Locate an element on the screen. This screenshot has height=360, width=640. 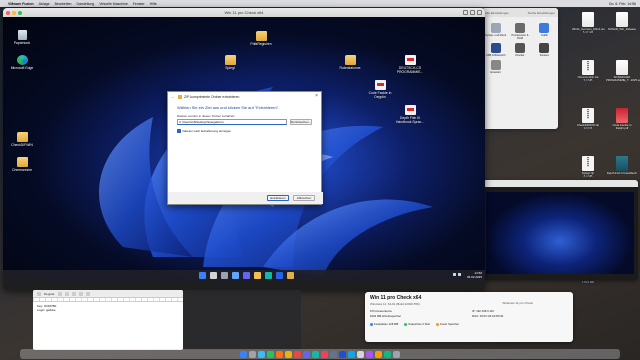
chat-icon is located at coordinates (246, 275).